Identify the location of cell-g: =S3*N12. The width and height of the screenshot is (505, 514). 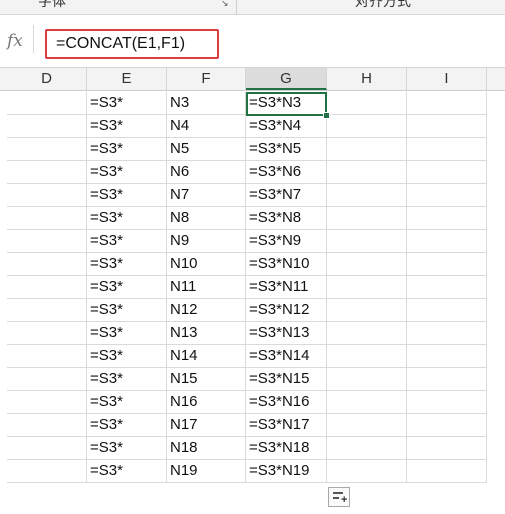
(286, 310).